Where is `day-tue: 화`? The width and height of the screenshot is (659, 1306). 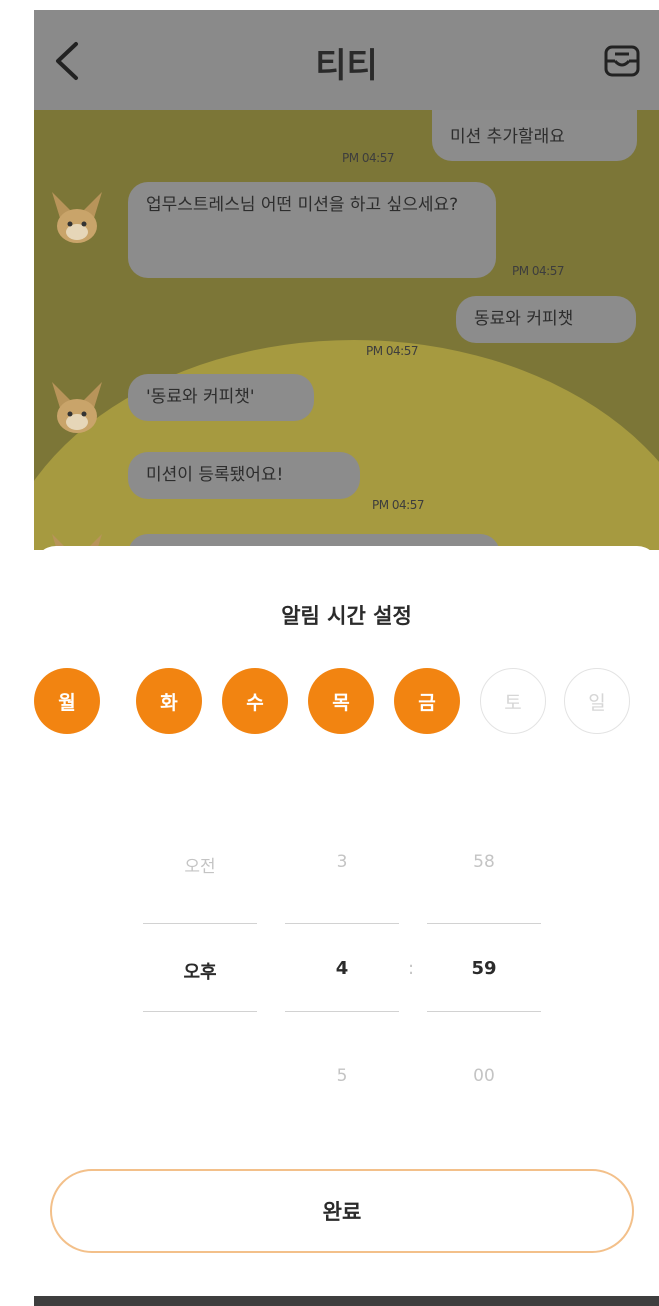
day-tue: 화 is located at coordinates (169, 701).